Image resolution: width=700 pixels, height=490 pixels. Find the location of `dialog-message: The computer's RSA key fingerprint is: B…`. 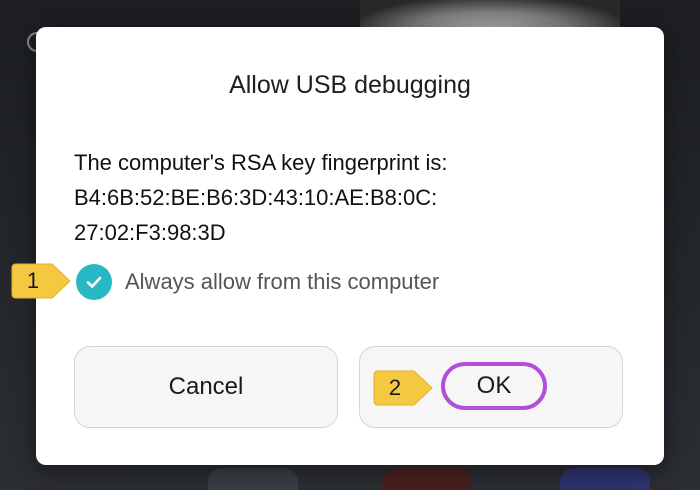

dialog-message: The computer's RSA key fingerprint is: B… is located at coordinates (260, 197).